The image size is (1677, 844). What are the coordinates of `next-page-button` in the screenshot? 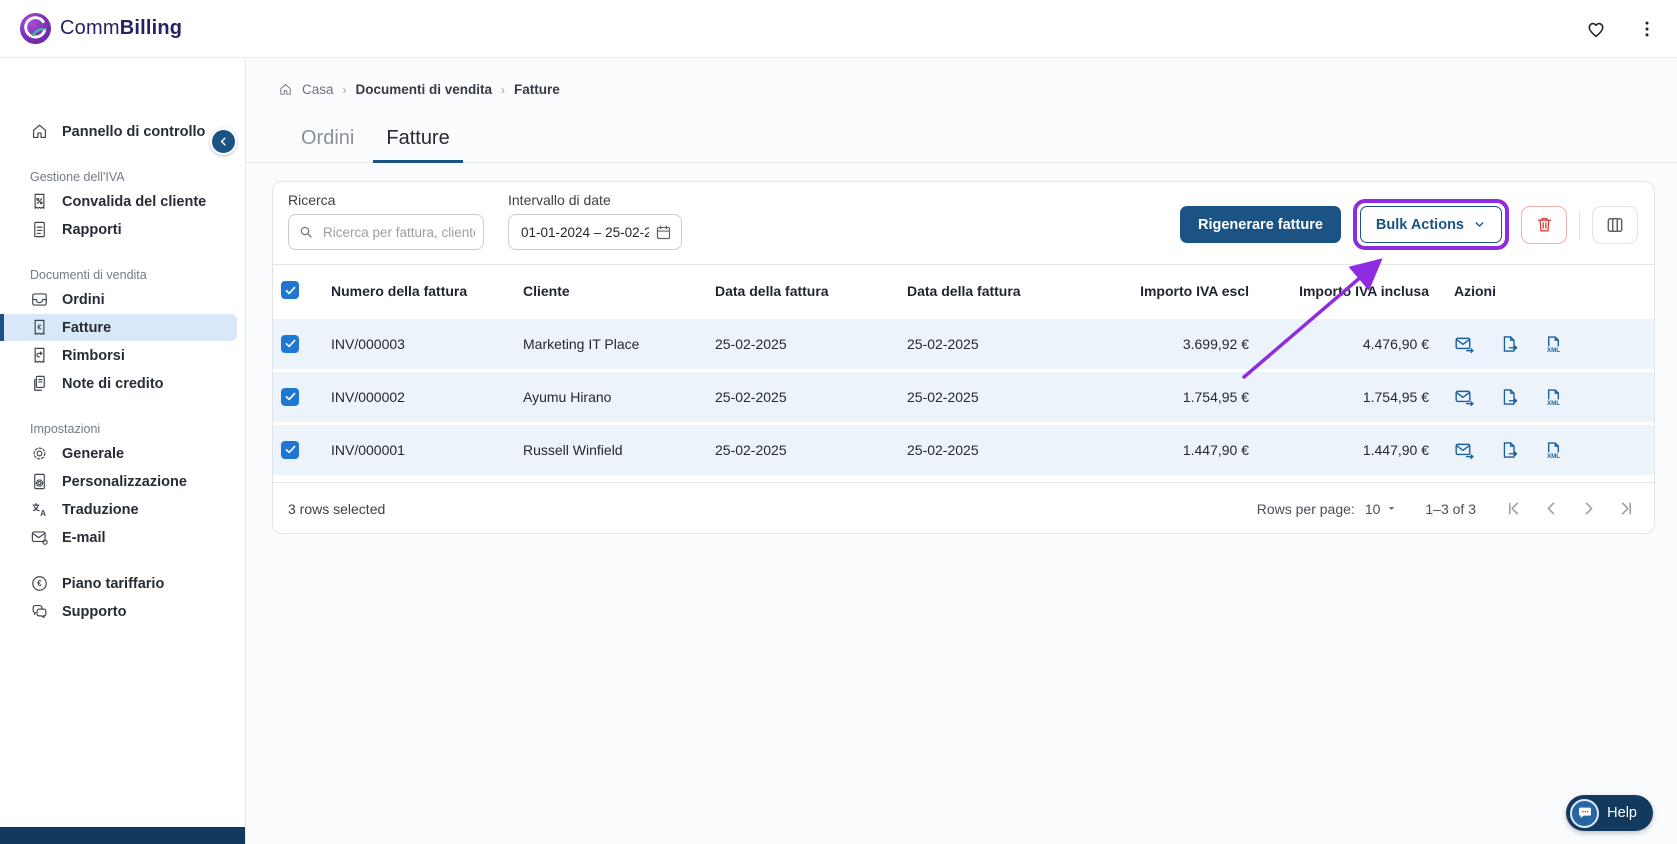 It's located at (1588, 508).